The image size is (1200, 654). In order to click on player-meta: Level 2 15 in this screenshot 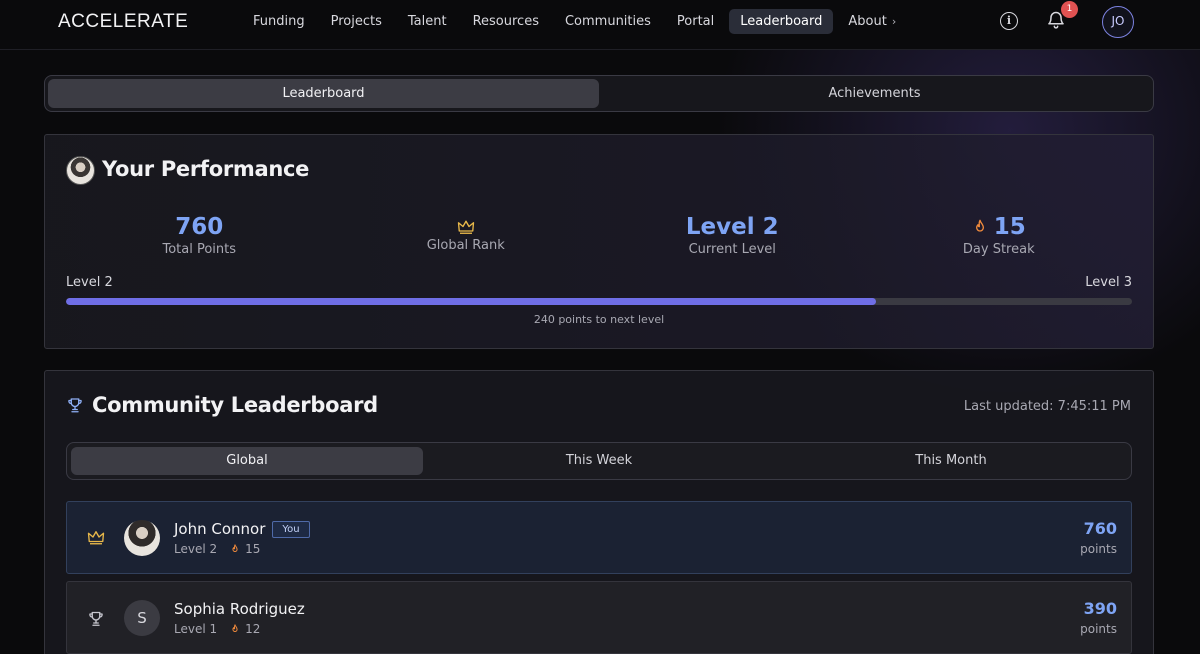, I will do `click(217, 549)`.